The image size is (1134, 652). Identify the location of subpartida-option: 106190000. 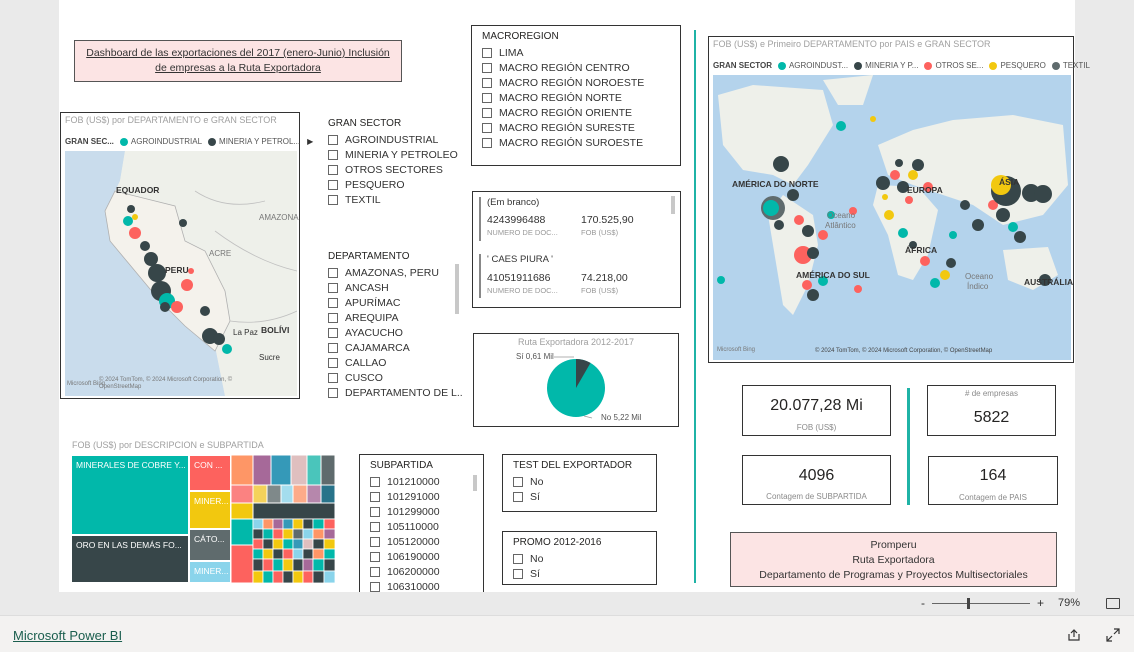
(405, 557).